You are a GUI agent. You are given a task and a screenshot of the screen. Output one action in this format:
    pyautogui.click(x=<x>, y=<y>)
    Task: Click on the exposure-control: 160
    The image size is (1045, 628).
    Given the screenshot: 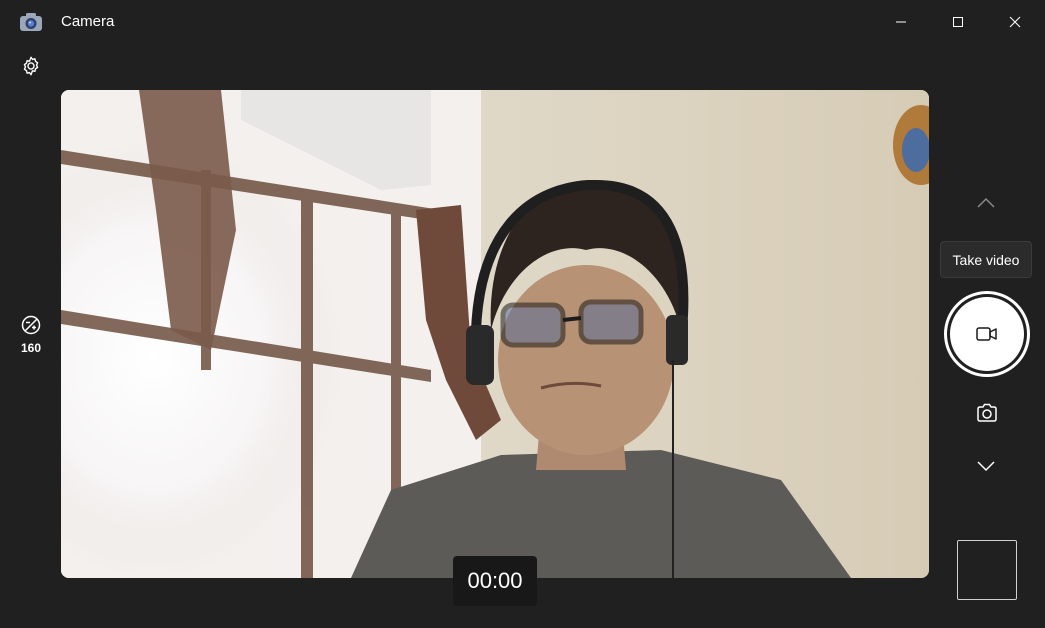 What is the action you would take?
    pyautogui.click(x=31, y=336)
    